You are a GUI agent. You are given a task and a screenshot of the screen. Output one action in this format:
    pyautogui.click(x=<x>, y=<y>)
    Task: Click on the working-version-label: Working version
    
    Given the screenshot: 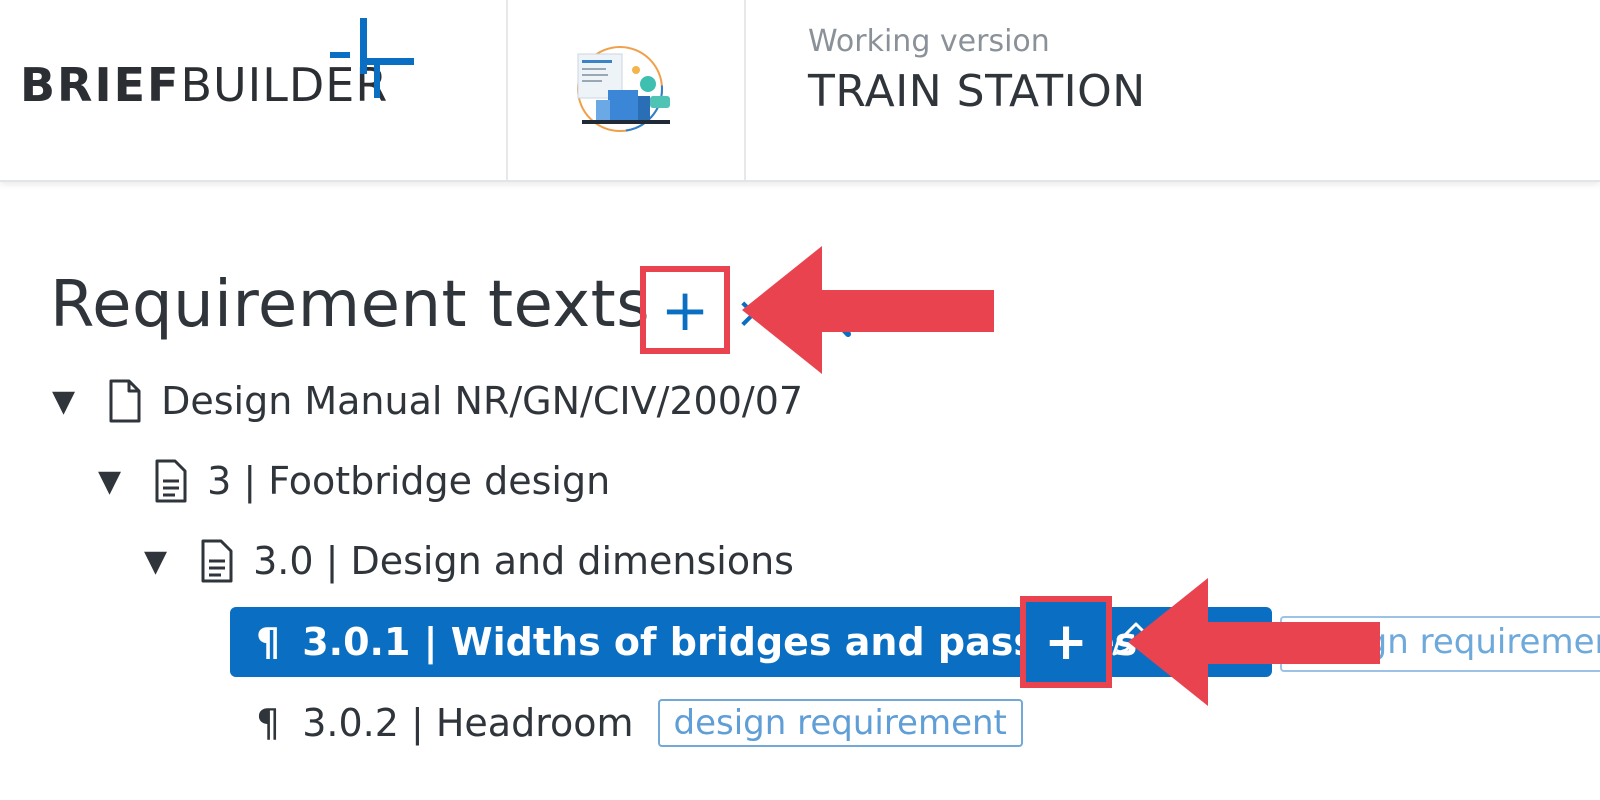 What is the action you would take?
    pyautogui.click(x=929, y=41)
    